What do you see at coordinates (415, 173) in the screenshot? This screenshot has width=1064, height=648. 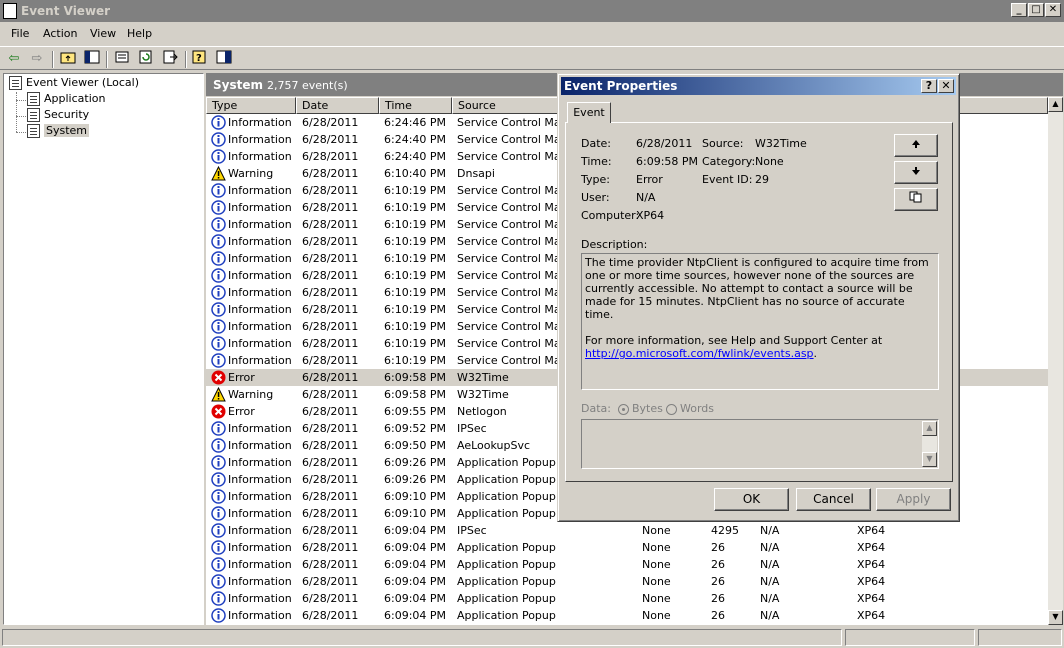 I see `cell-time: 6:10:40 PM` at bounding box center [415, 173].